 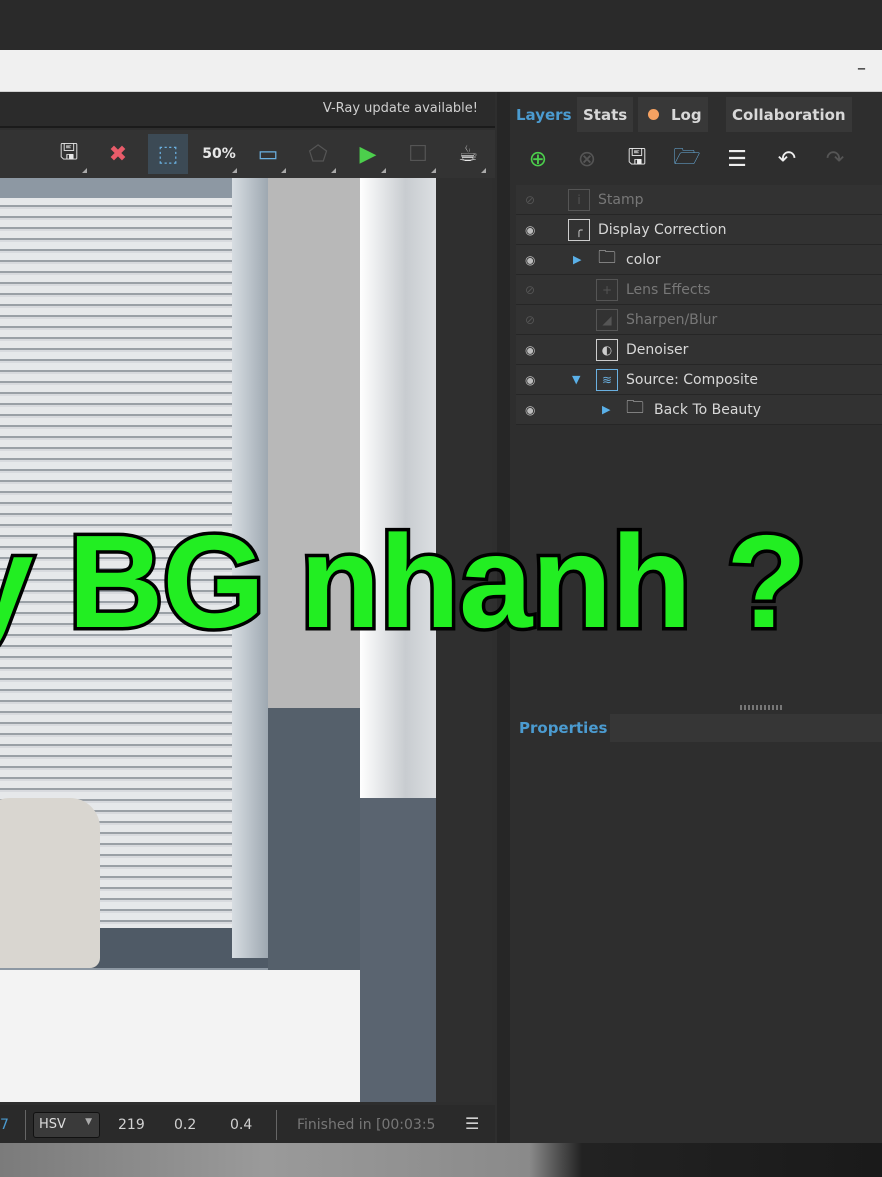 What do you see at coordinates (366, 1125) in the screenshot?
I see `render-status: Finished in [00:03:5` at bounding box center [366, 1125].